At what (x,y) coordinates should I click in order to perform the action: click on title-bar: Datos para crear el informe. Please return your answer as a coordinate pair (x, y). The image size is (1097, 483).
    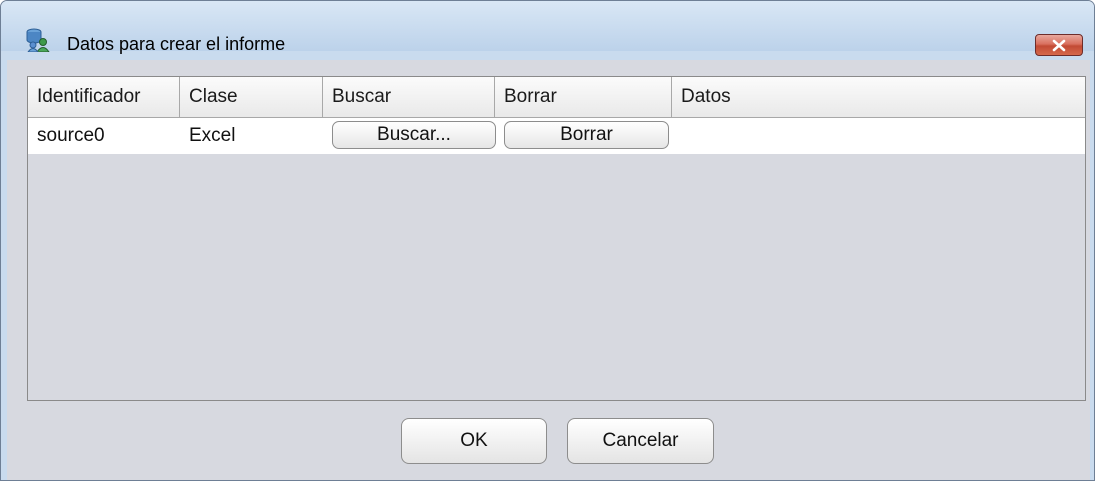
    Looking at the image, I should click on (547, 28).